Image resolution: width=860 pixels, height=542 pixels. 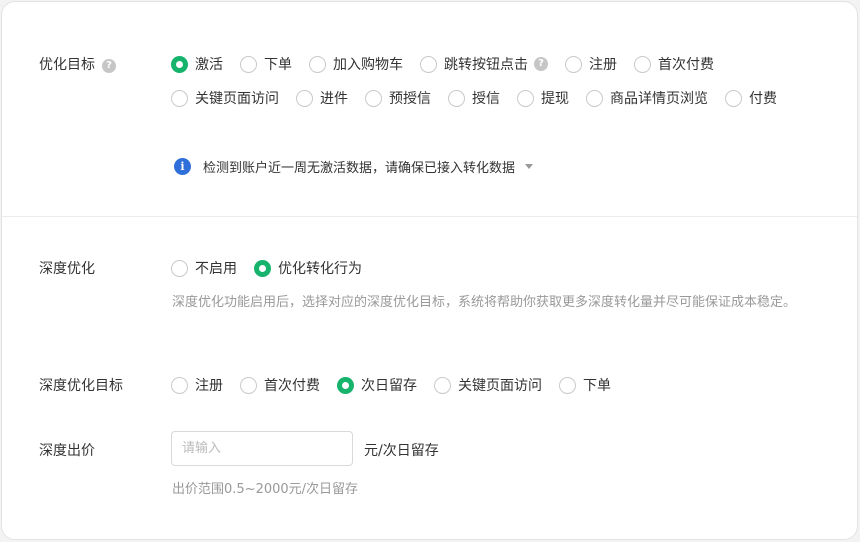 I want to click on optimization-goal-option: 授信, so click(x=474, y=98).